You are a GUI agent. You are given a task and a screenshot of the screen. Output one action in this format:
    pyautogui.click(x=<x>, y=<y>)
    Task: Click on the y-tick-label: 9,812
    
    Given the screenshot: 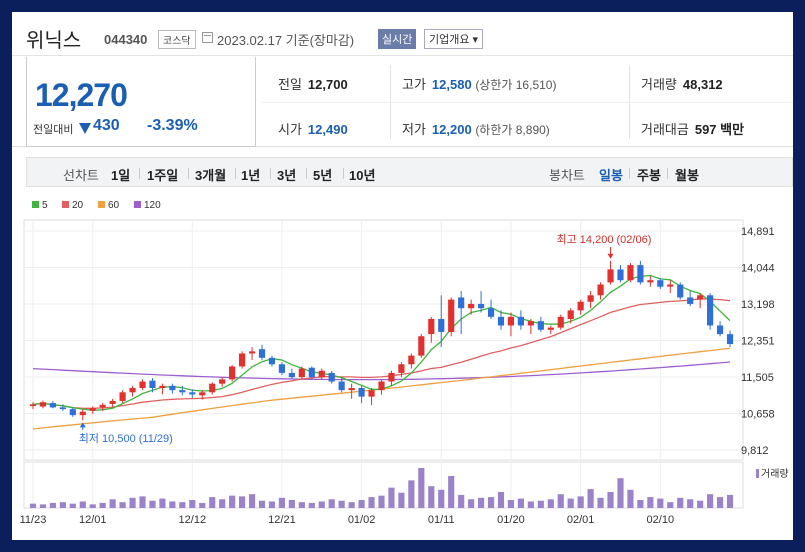 What is the action you would take?
    pyautogui.click(x=755, y=451)
    